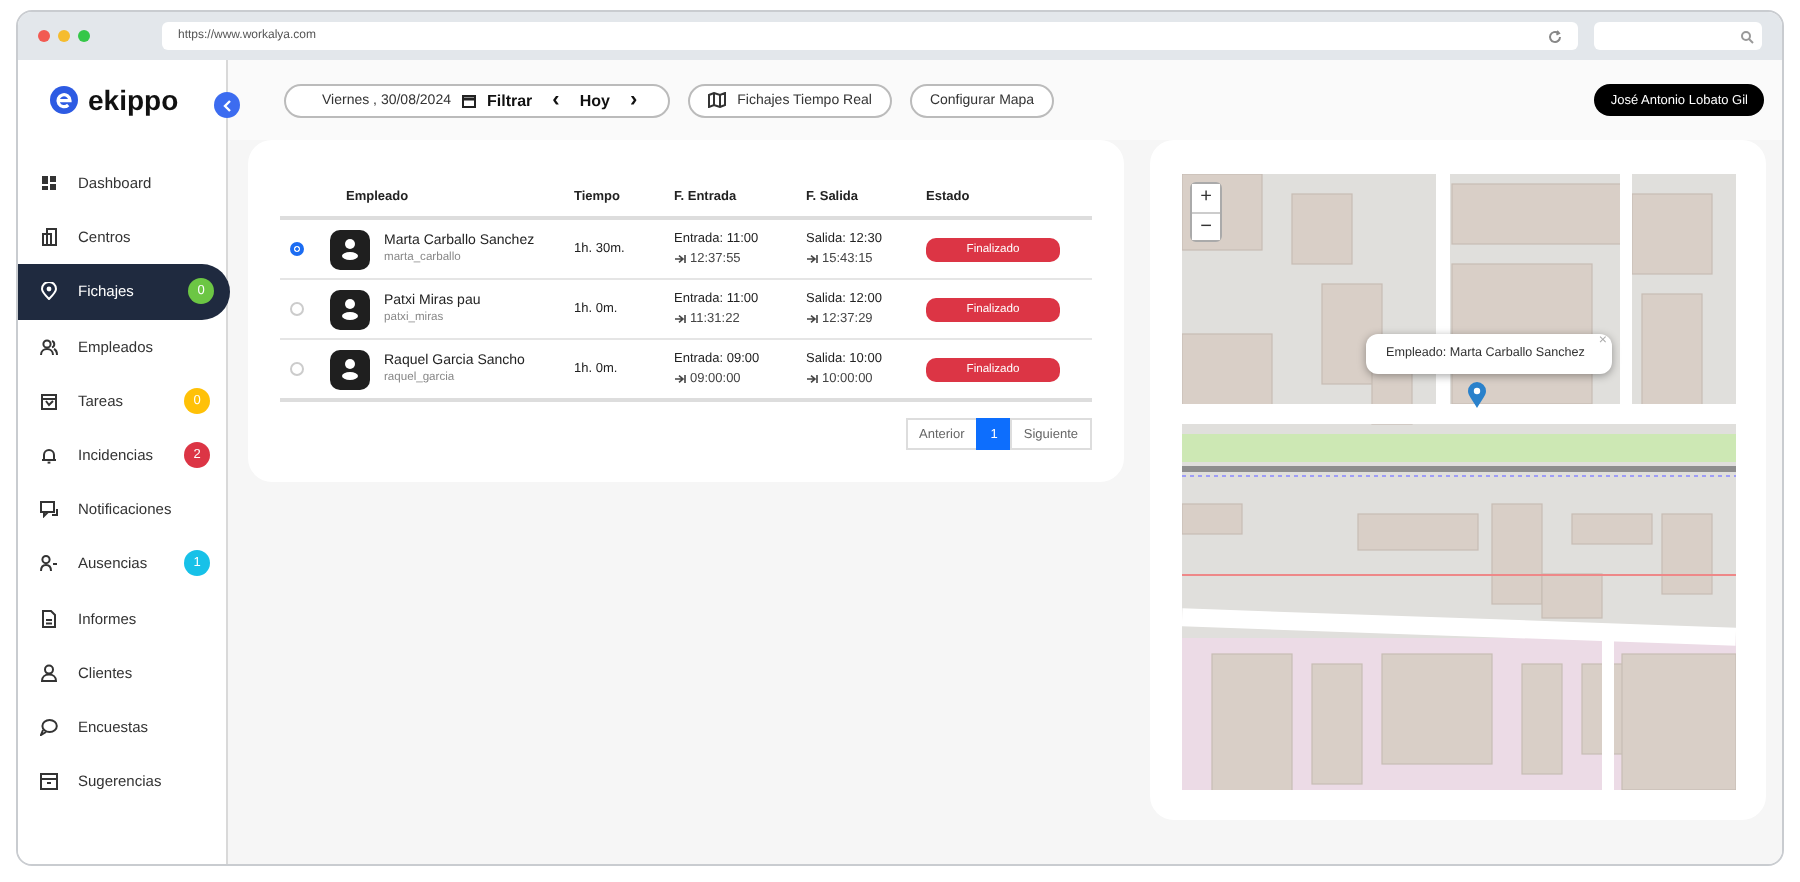 The image size is (1800, 882). I want to click on brand-name: ekippo, so click(133, 100).